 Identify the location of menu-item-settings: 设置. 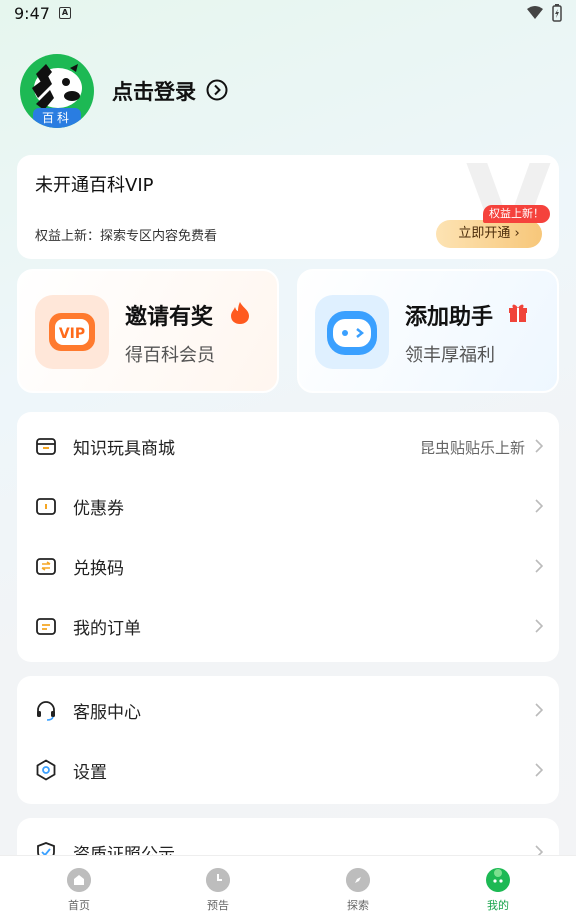
(288, 770).